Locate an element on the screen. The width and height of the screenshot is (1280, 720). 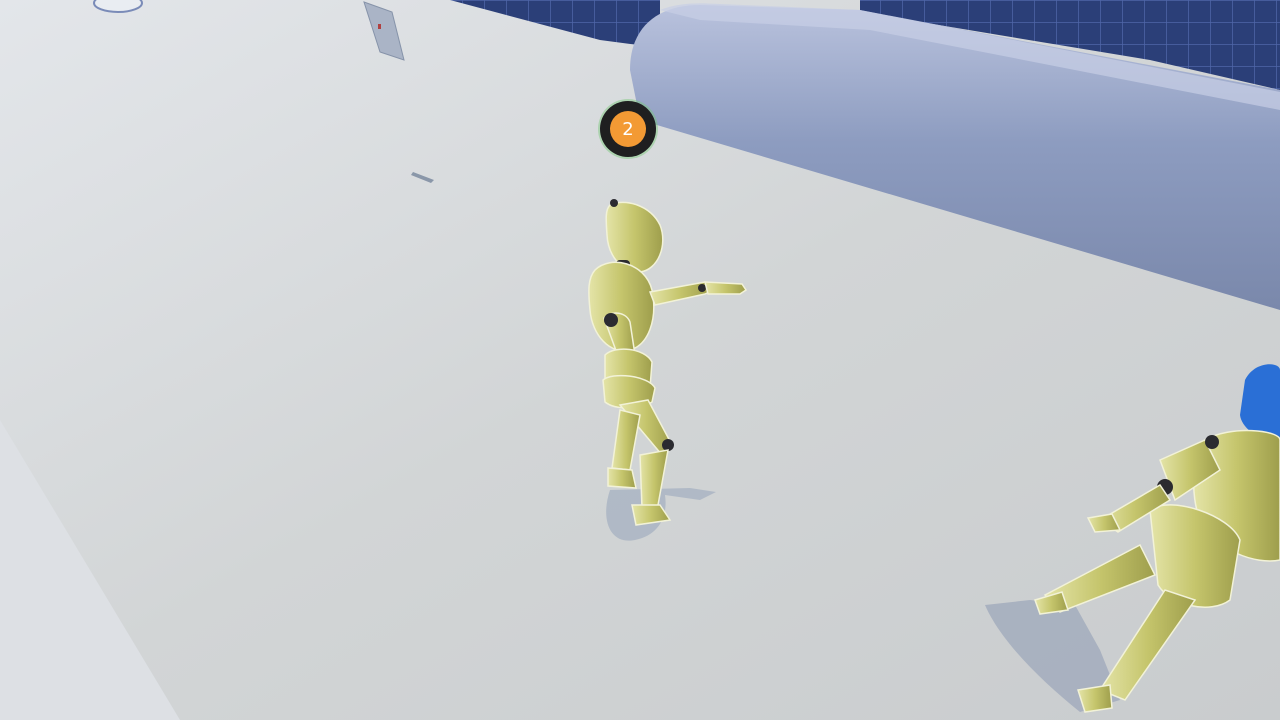
distant-panel-dot is located at coordinates (379, 26).